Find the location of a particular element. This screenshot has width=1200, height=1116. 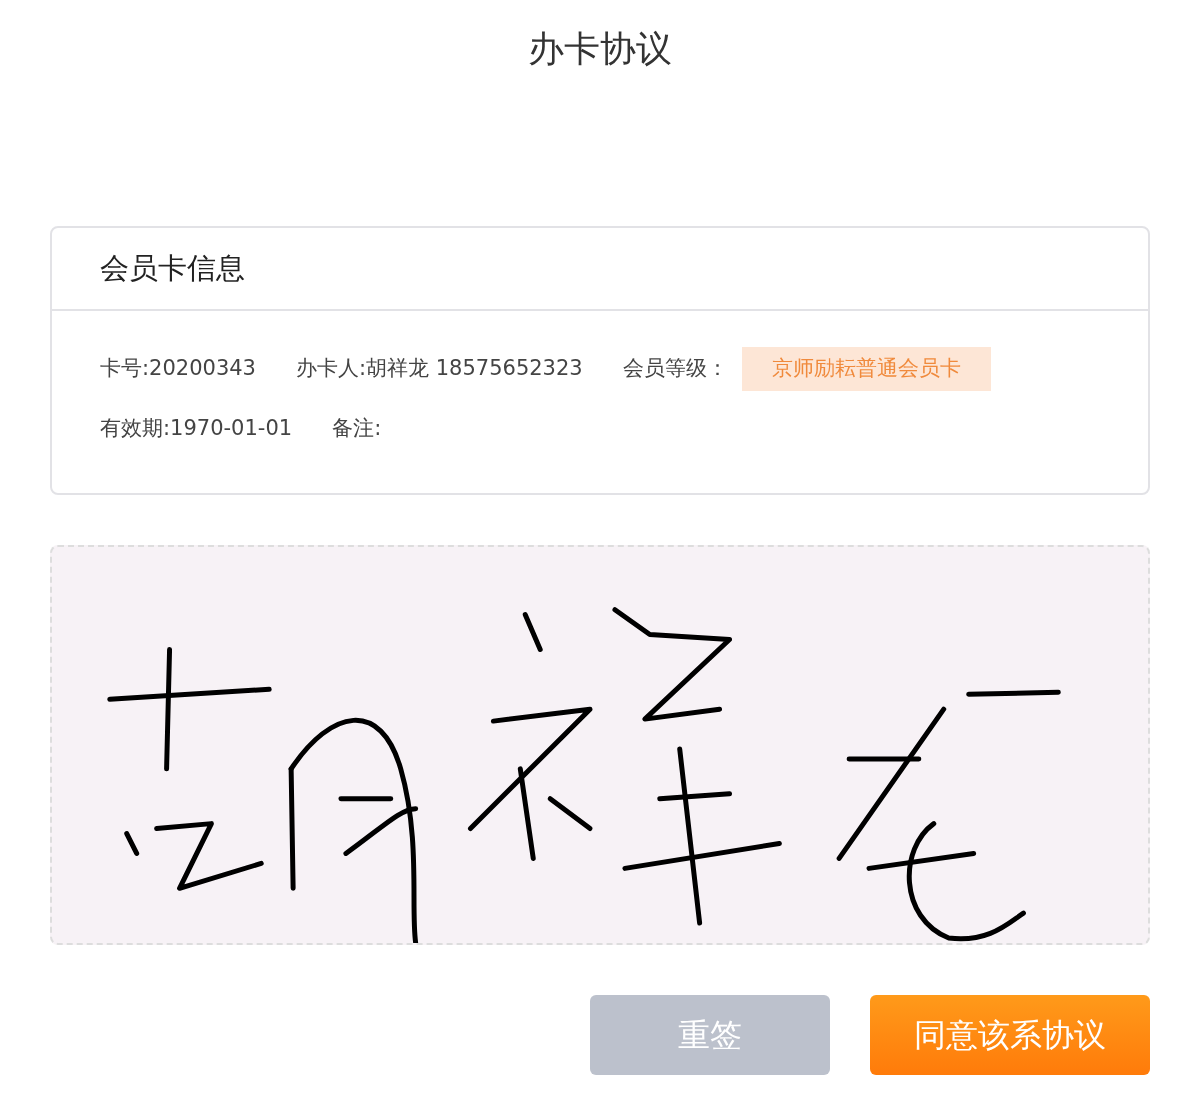

info-text: 备注: is located at coordinates (357, 429).